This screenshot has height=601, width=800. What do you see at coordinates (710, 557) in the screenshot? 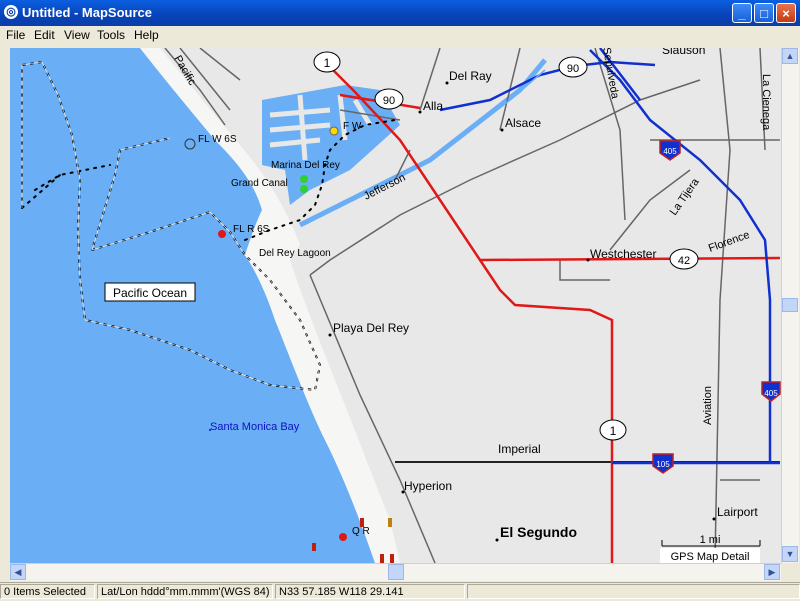
I see `attribution-label: GPS Map Detail` at bounding box center [710, 557].